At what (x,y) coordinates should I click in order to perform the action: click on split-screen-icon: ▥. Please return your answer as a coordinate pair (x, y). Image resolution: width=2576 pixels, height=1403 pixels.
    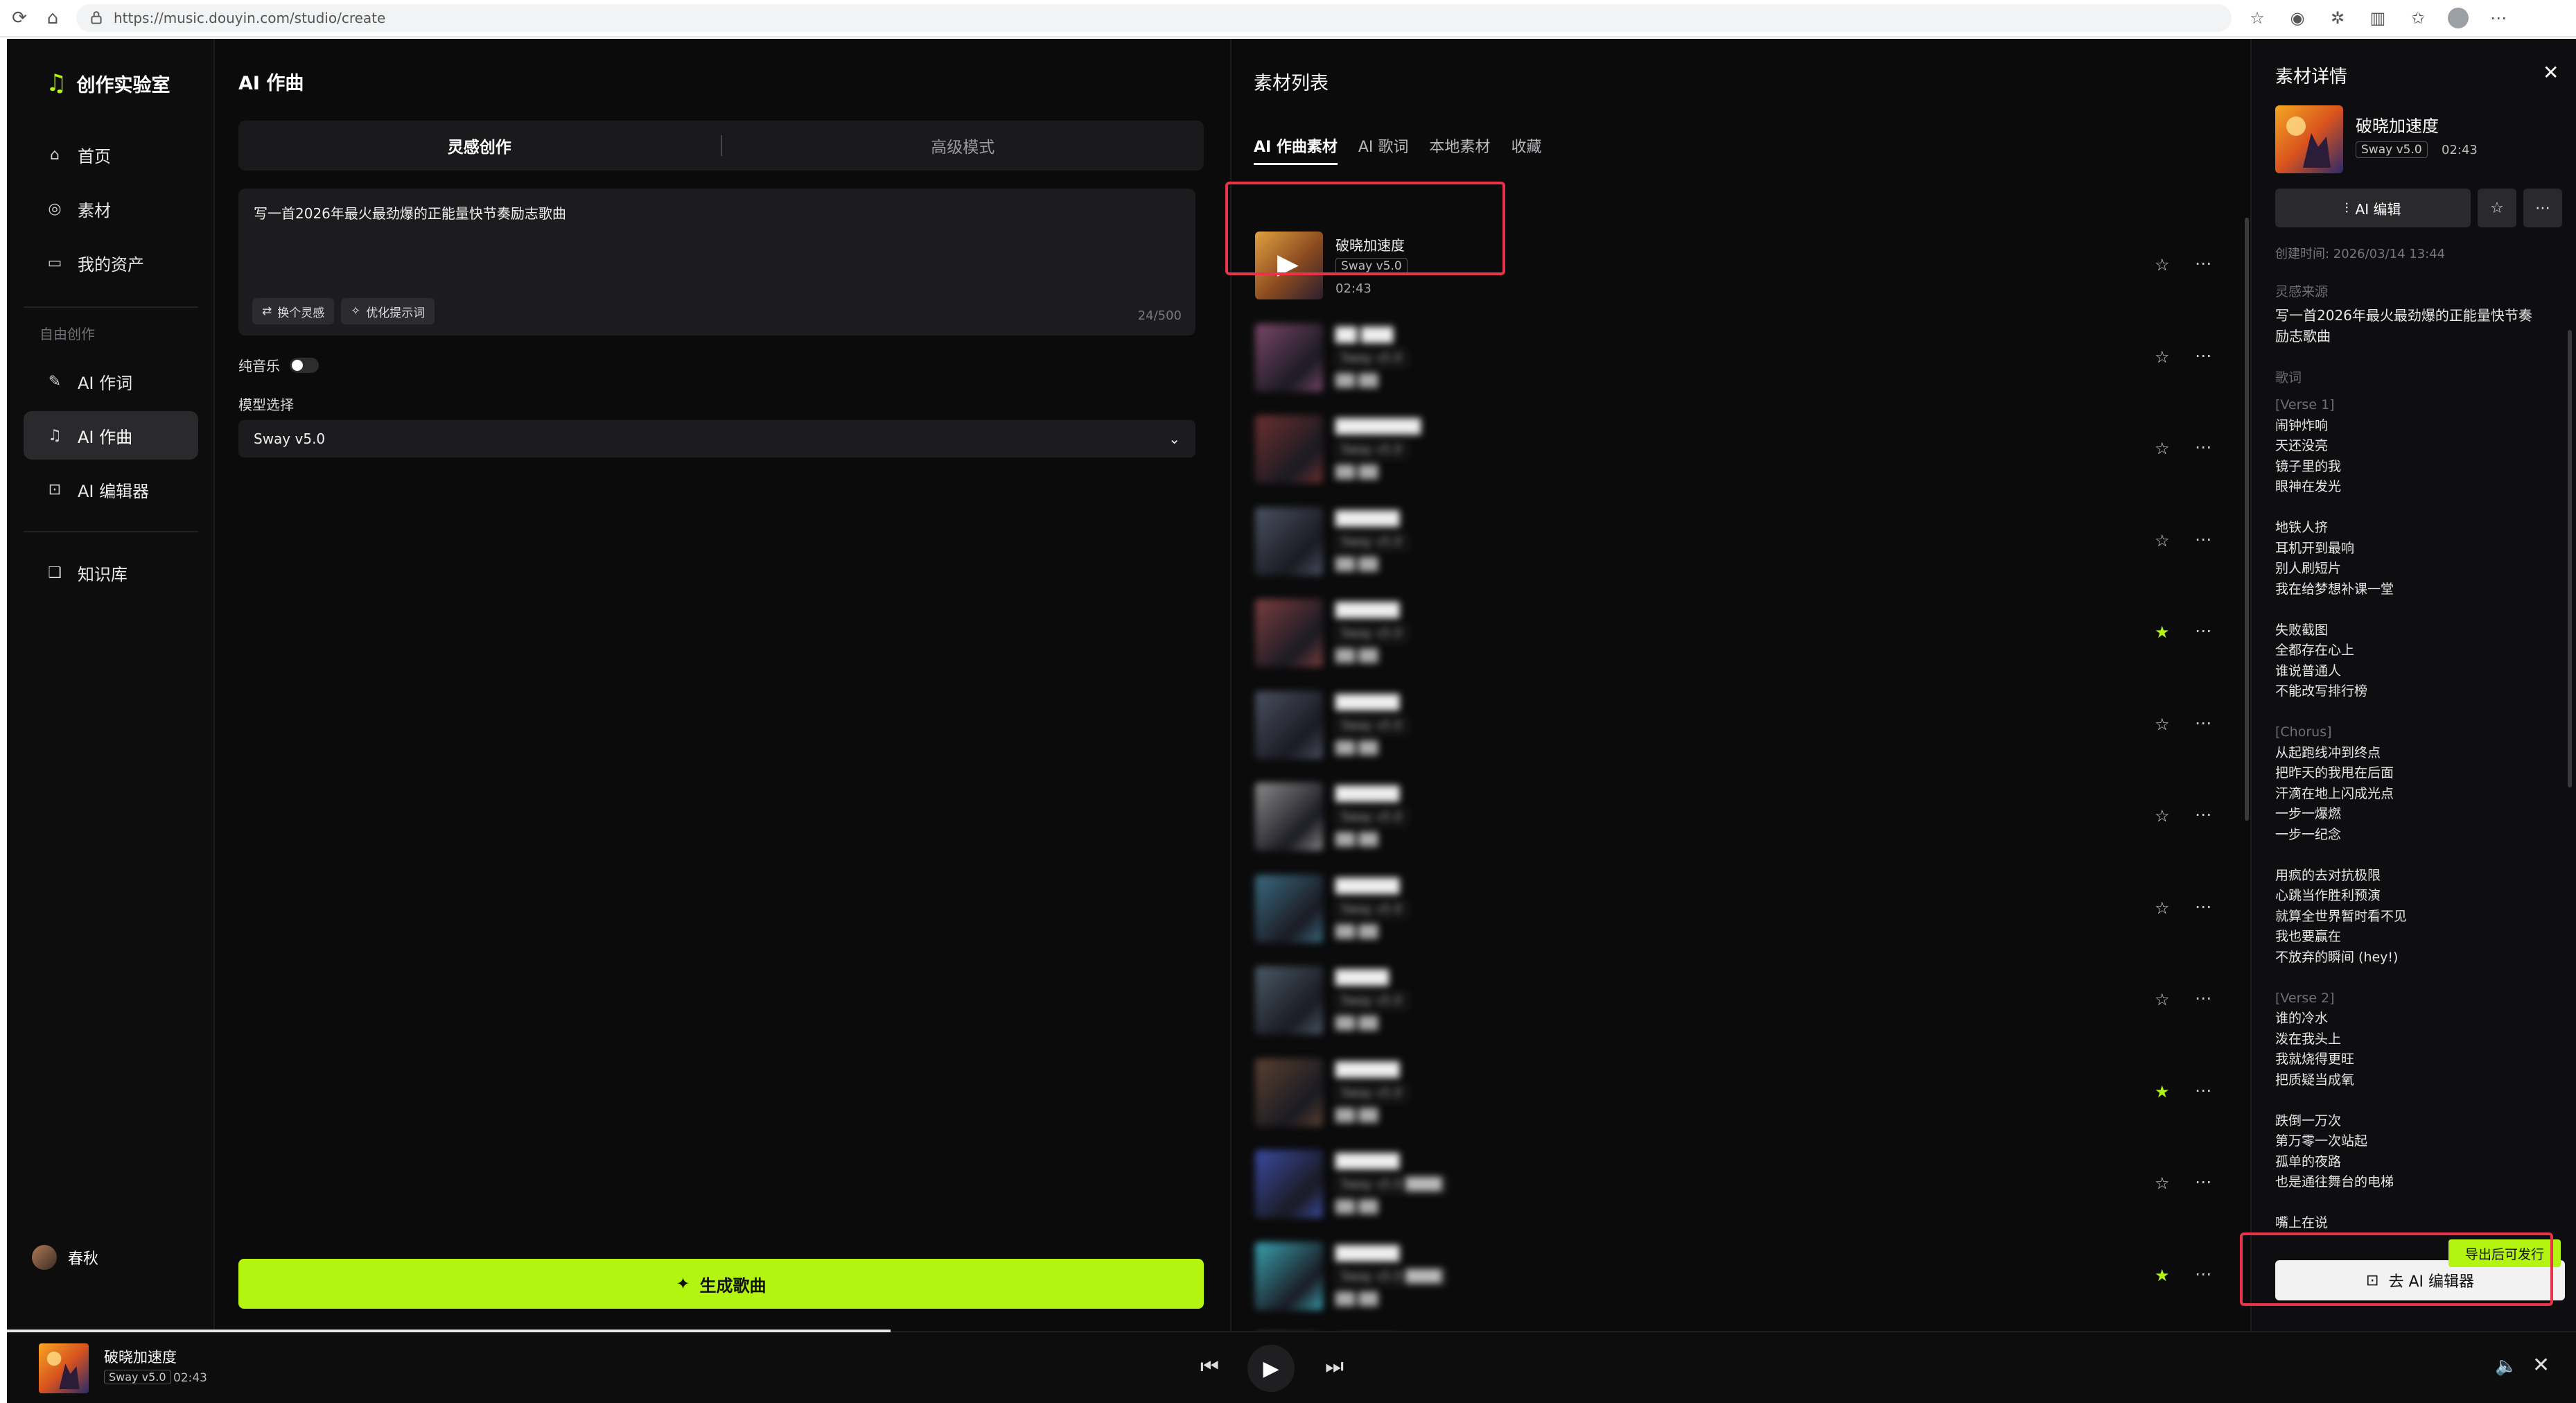
    Looking at the image, I should click on (2377, 18).